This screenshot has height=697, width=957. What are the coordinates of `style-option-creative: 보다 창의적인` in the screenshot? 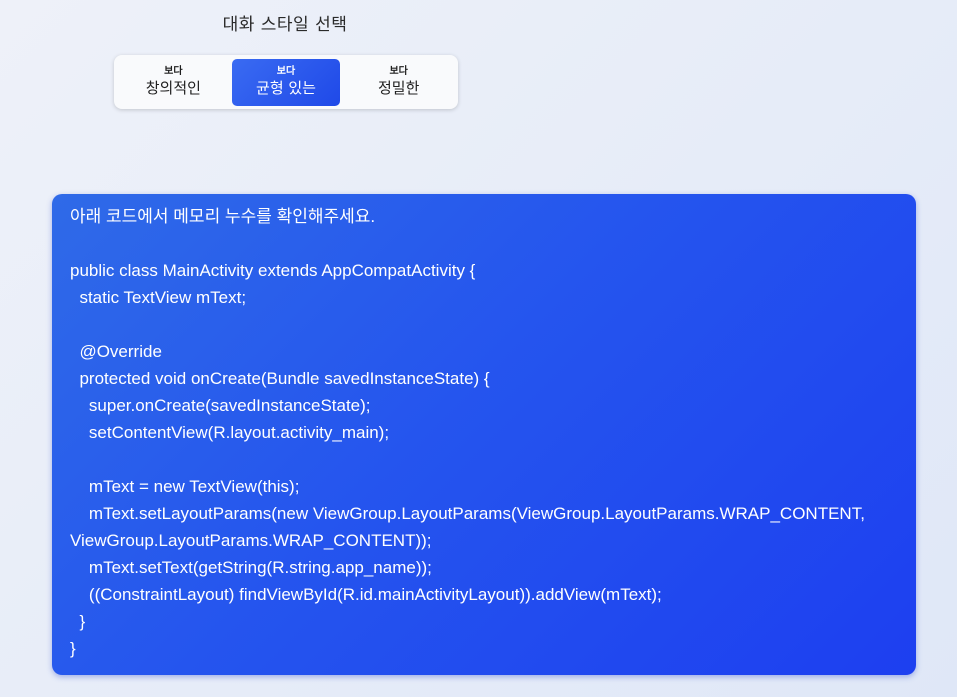 It's located at (173, 82).